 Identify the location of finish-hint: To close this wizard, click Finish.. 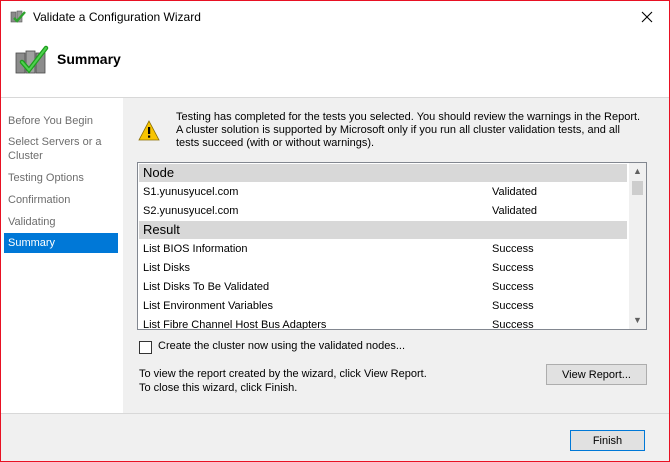
(218, 388).